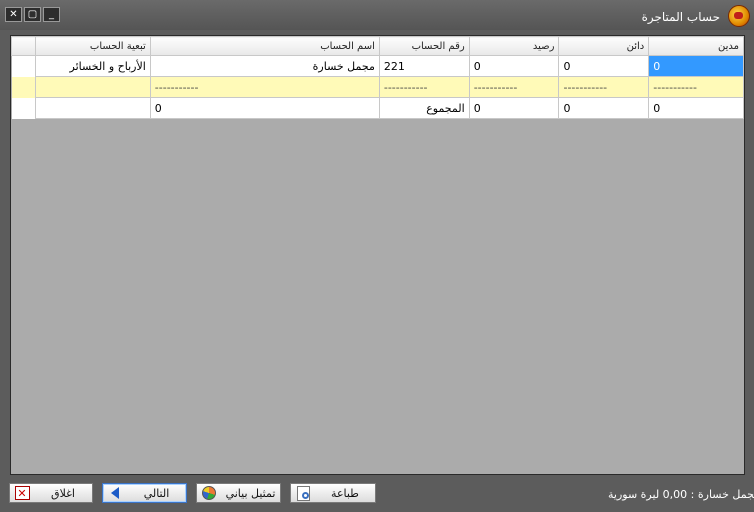 The image size is (754, 512). I want to click on chart-button: تمثيل بياني, so click(238, 493).